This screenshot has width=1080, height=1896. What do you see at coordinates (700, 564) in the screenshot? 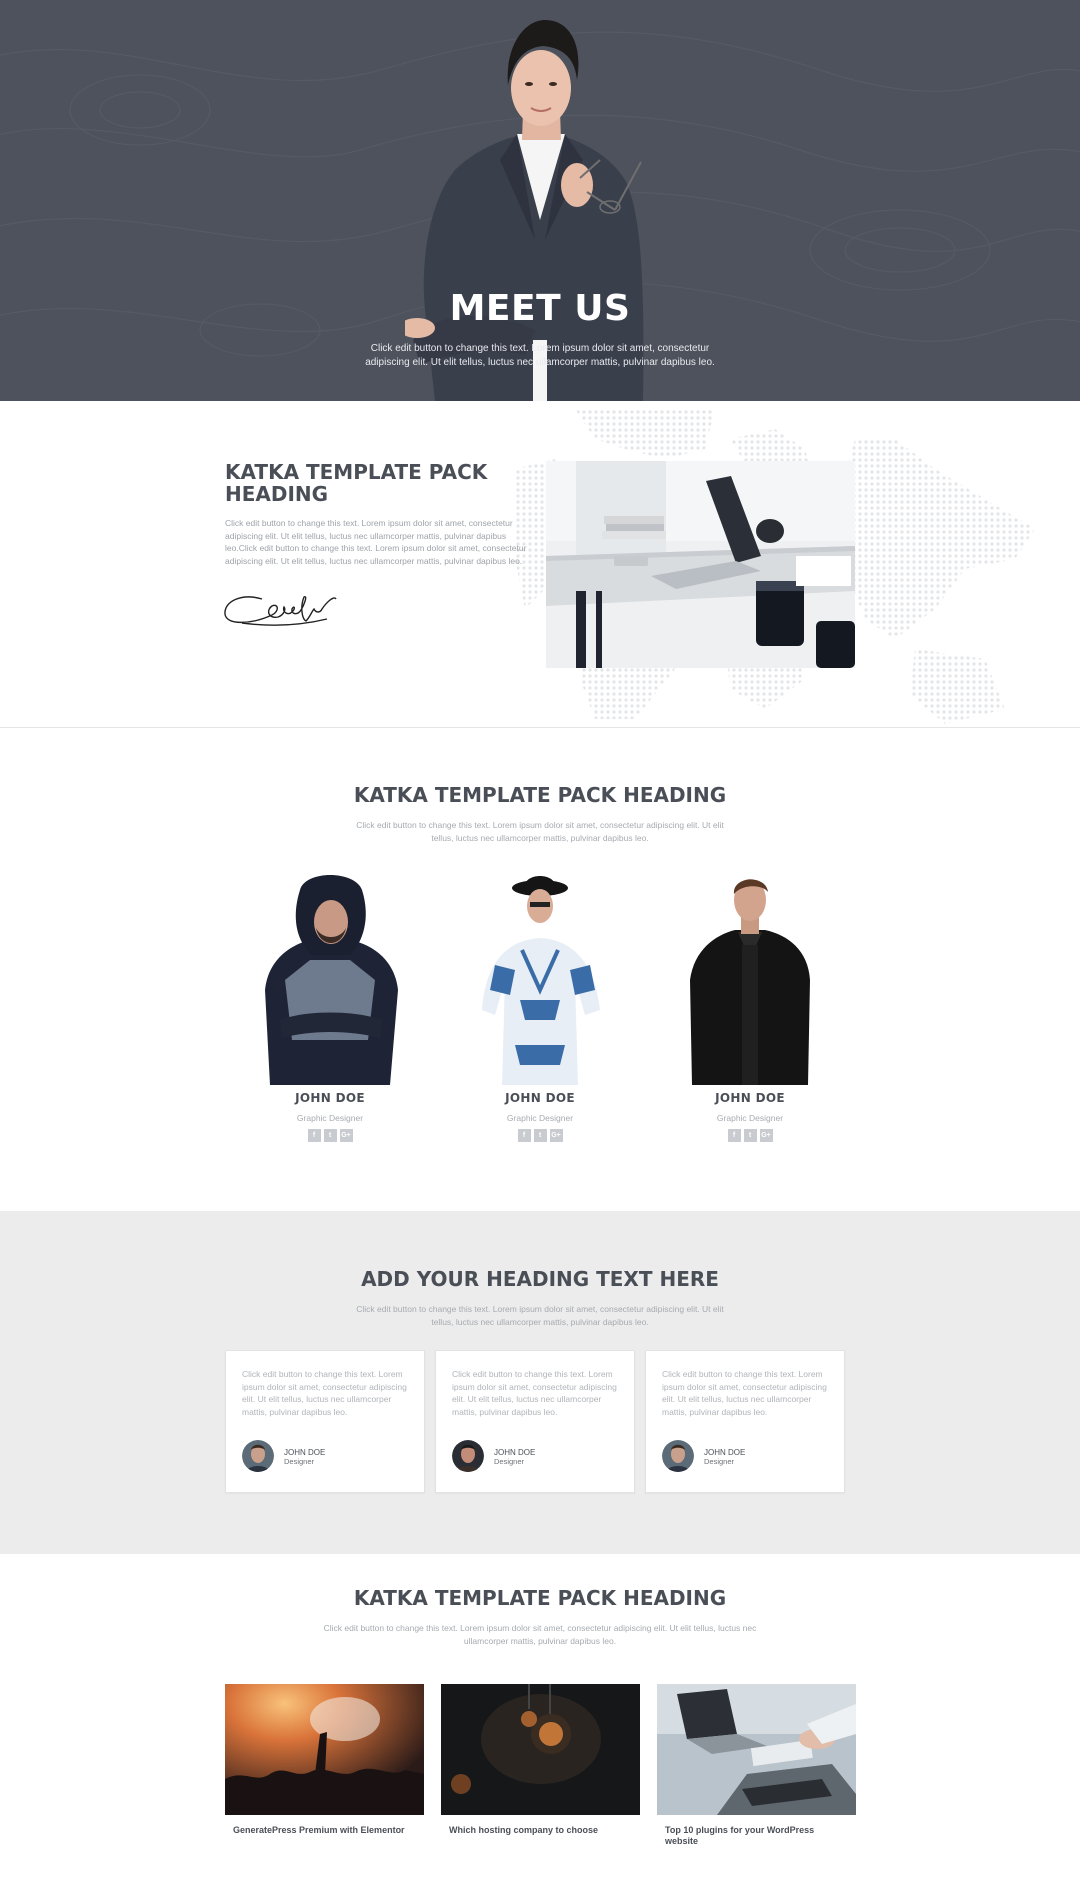
I see `desk-laptop-photo` at bounding box center [700, 564].